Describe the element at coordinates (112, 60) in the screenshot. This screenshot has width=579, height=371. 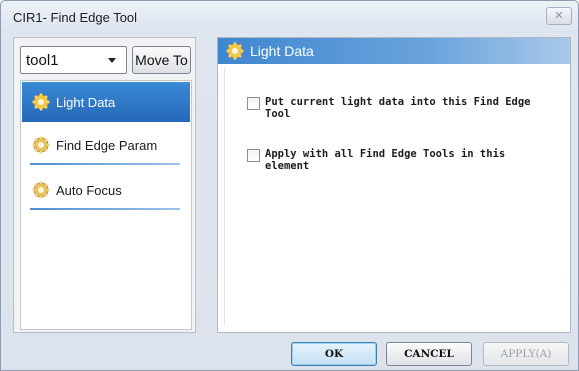
I see `chevron-down-icon` at that location.